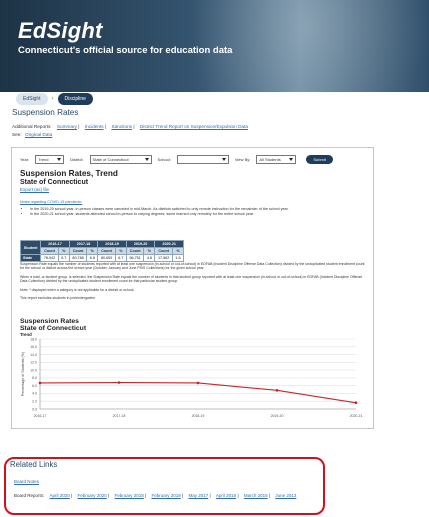  What do you see at coordinates (25, 159) in the screenshot?
I see `year-label: Year:` at bounding box center [25, 159].